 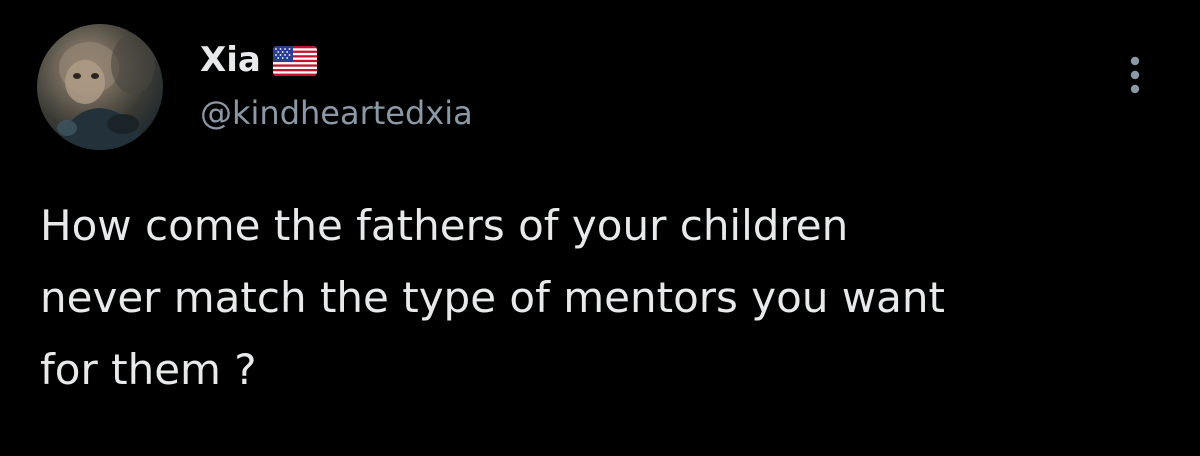 I want to click on author-handle: @kindheartedxia, so click(x=336, y=113).